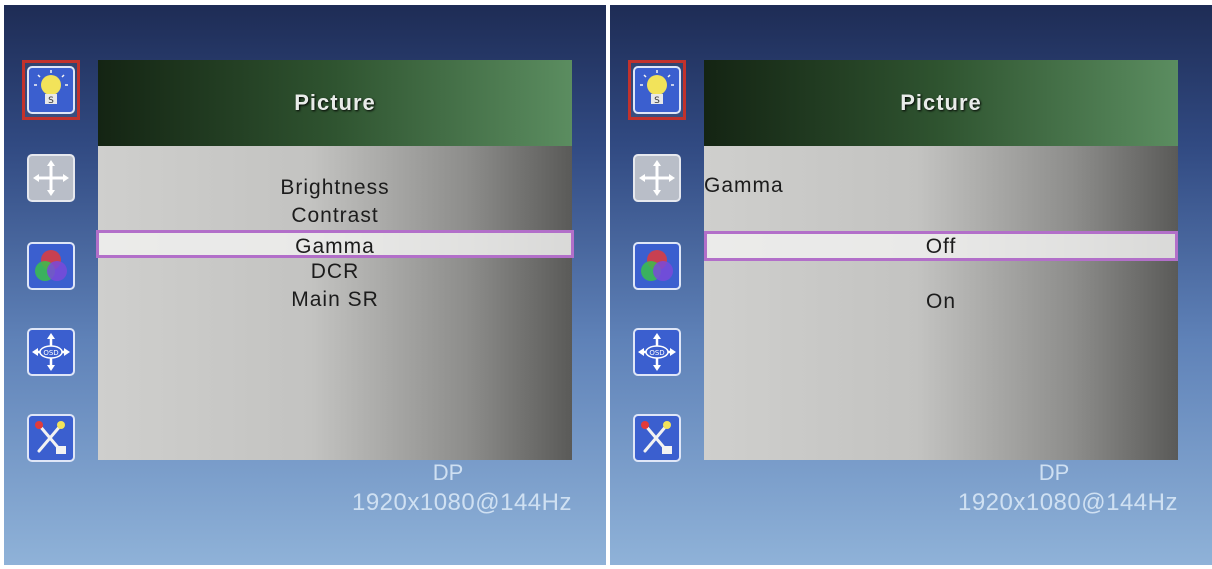  I want to click on gamma-option-on: On, so click(941, 304).